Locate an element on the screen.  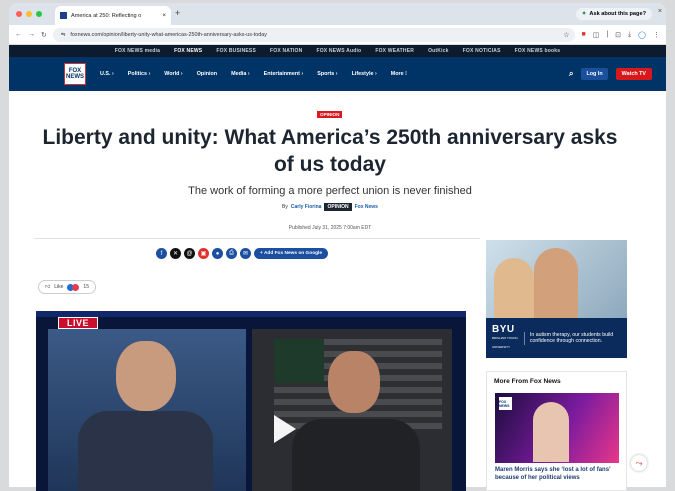
forward-icon: → is located at coordinates (31, 34).